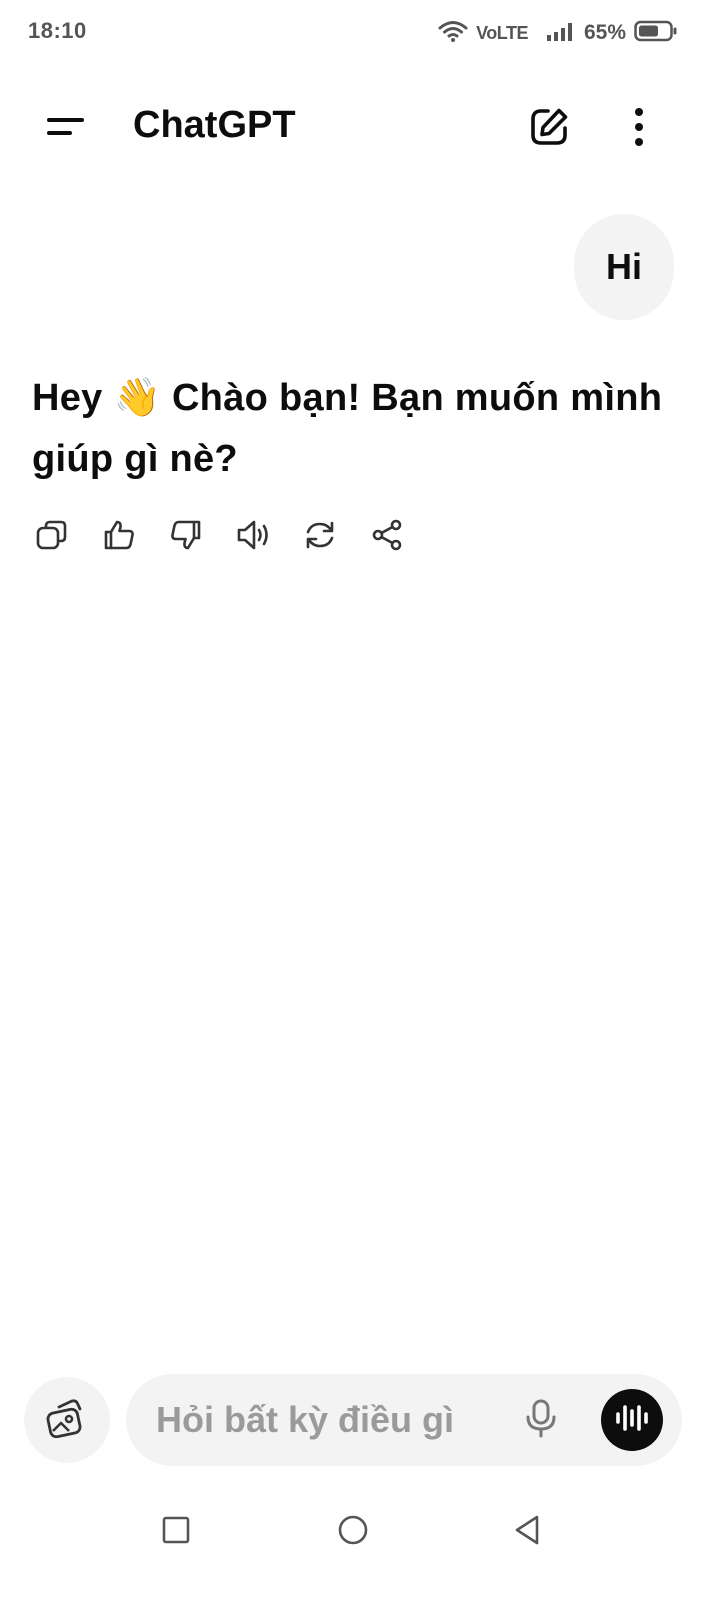 This screenshot has height=1600, width=720. I want to click on thumbs-up-icon, so click(119, 537).